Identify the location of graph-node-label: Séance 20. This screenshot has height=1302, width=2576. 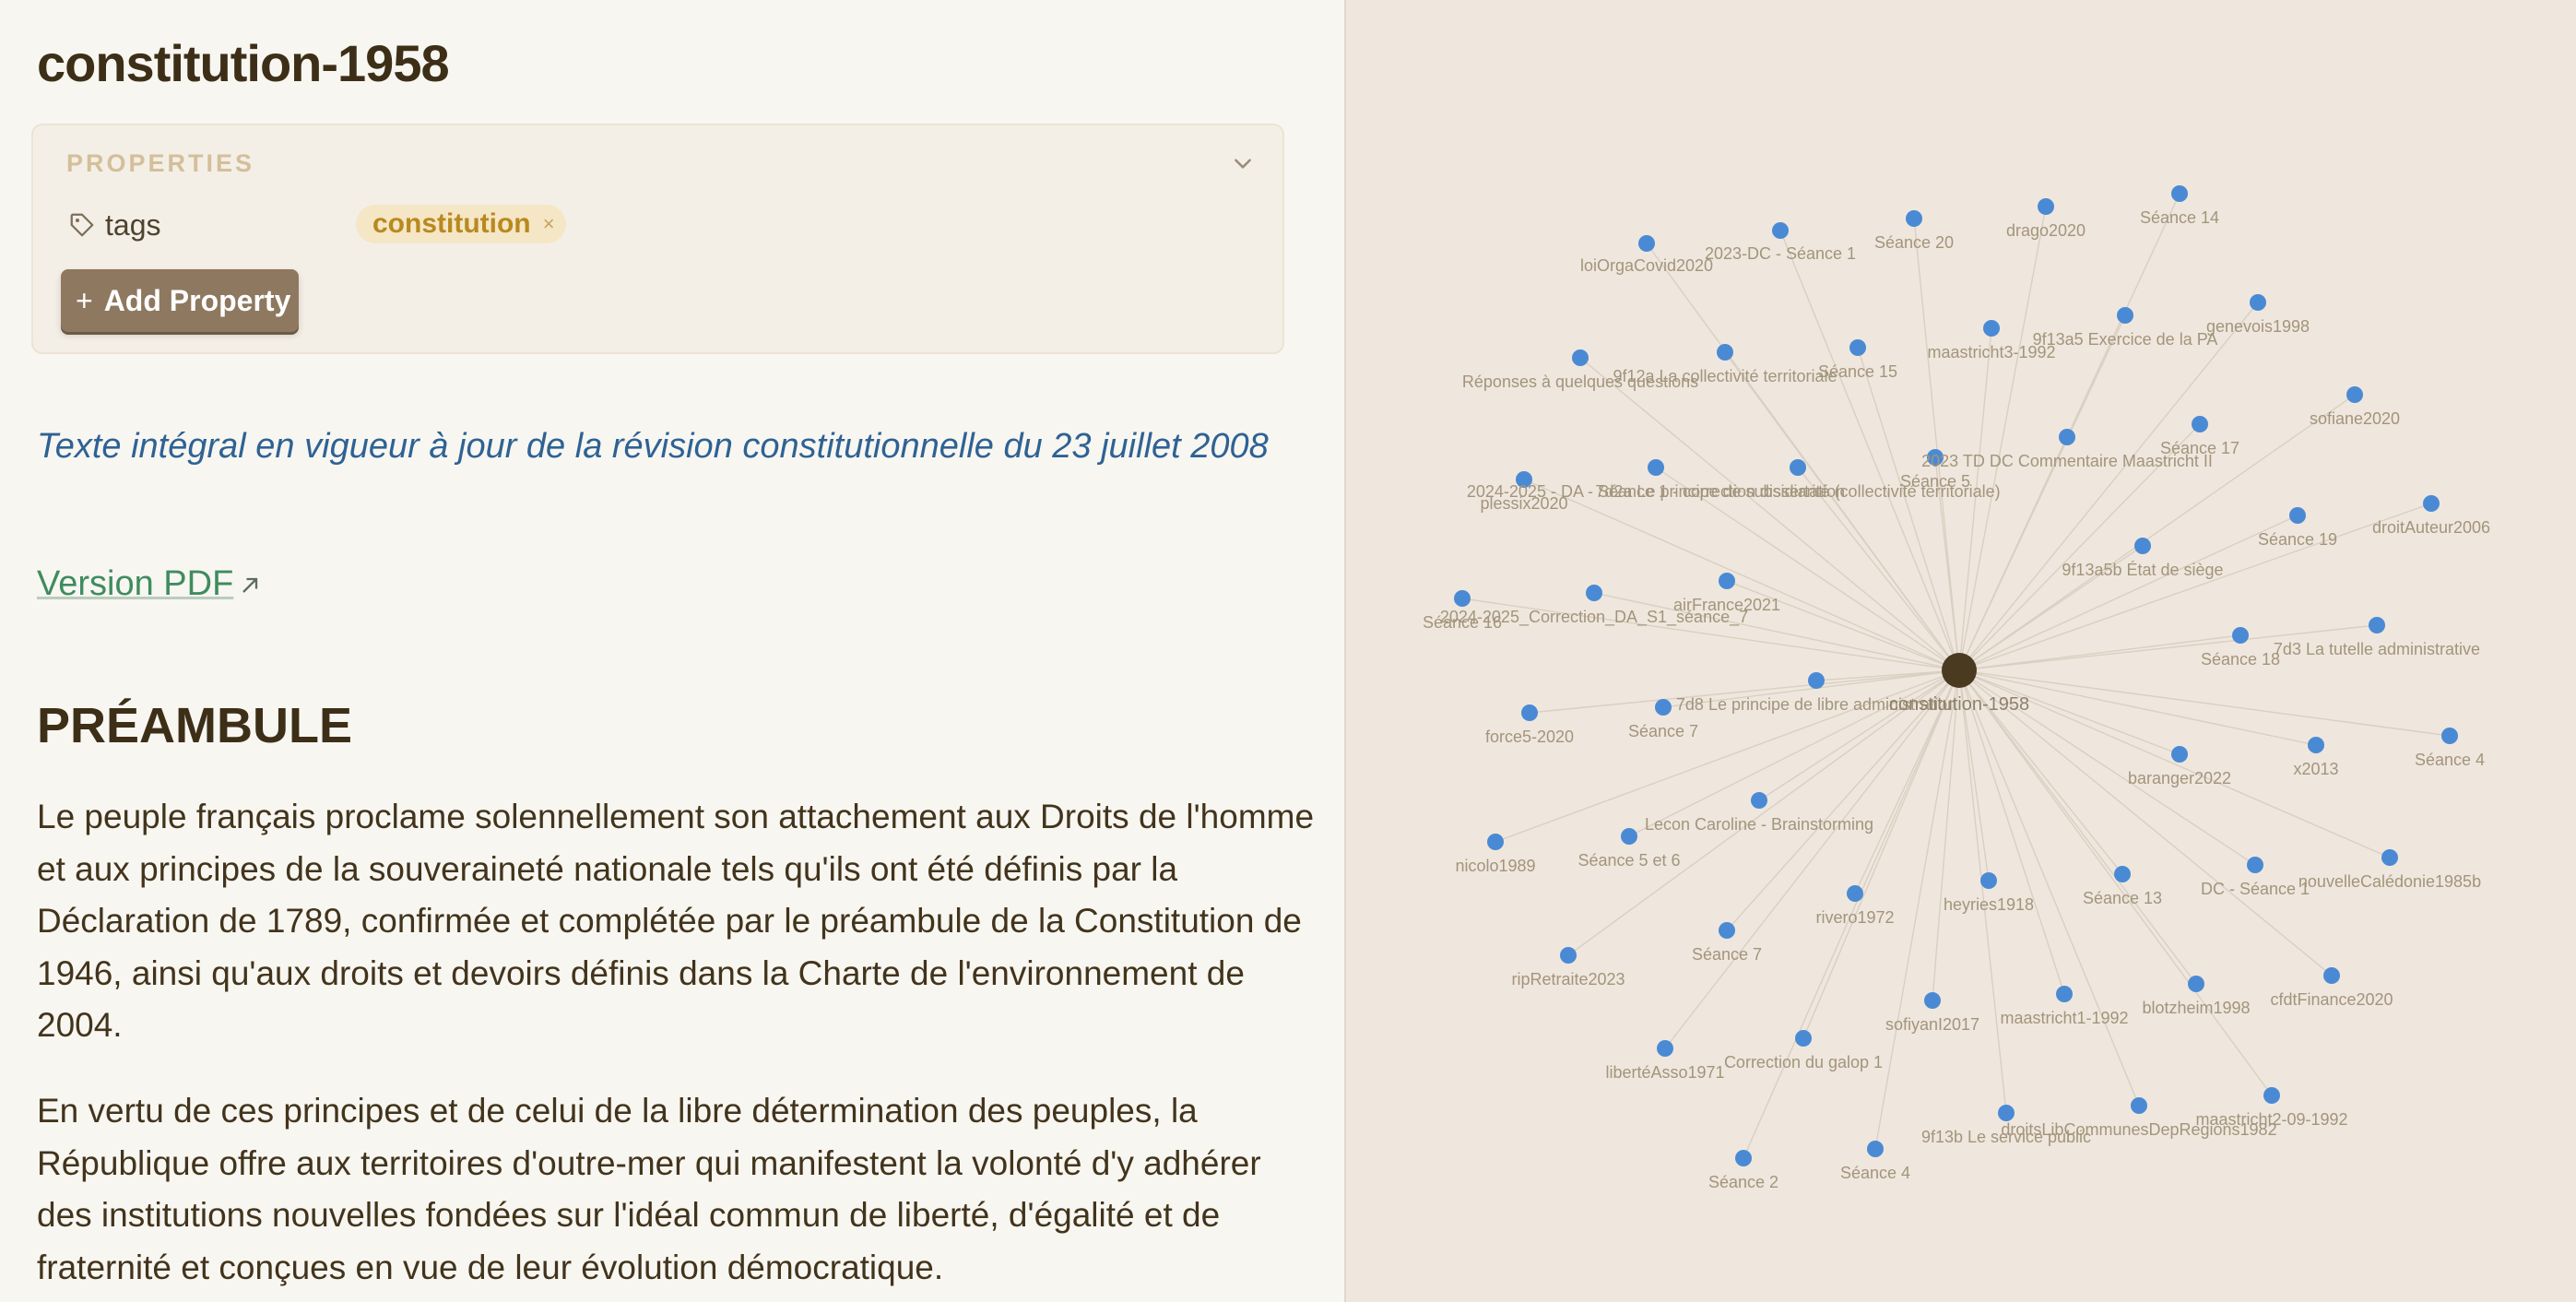
(1914, 242).